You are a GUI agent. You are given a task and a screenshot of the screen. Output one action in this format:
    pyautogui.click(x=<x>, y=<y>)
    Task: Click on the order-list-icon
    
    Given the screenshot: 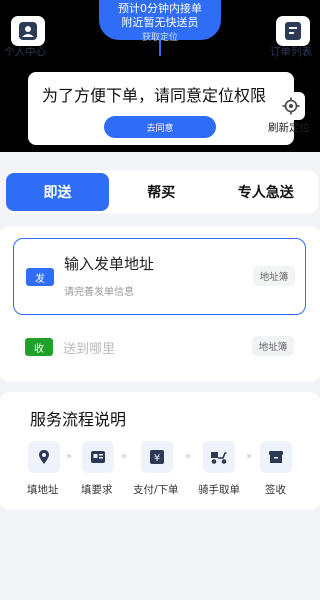 What is the action you would take?
    pyautogui.click(x=293, y=31)
    